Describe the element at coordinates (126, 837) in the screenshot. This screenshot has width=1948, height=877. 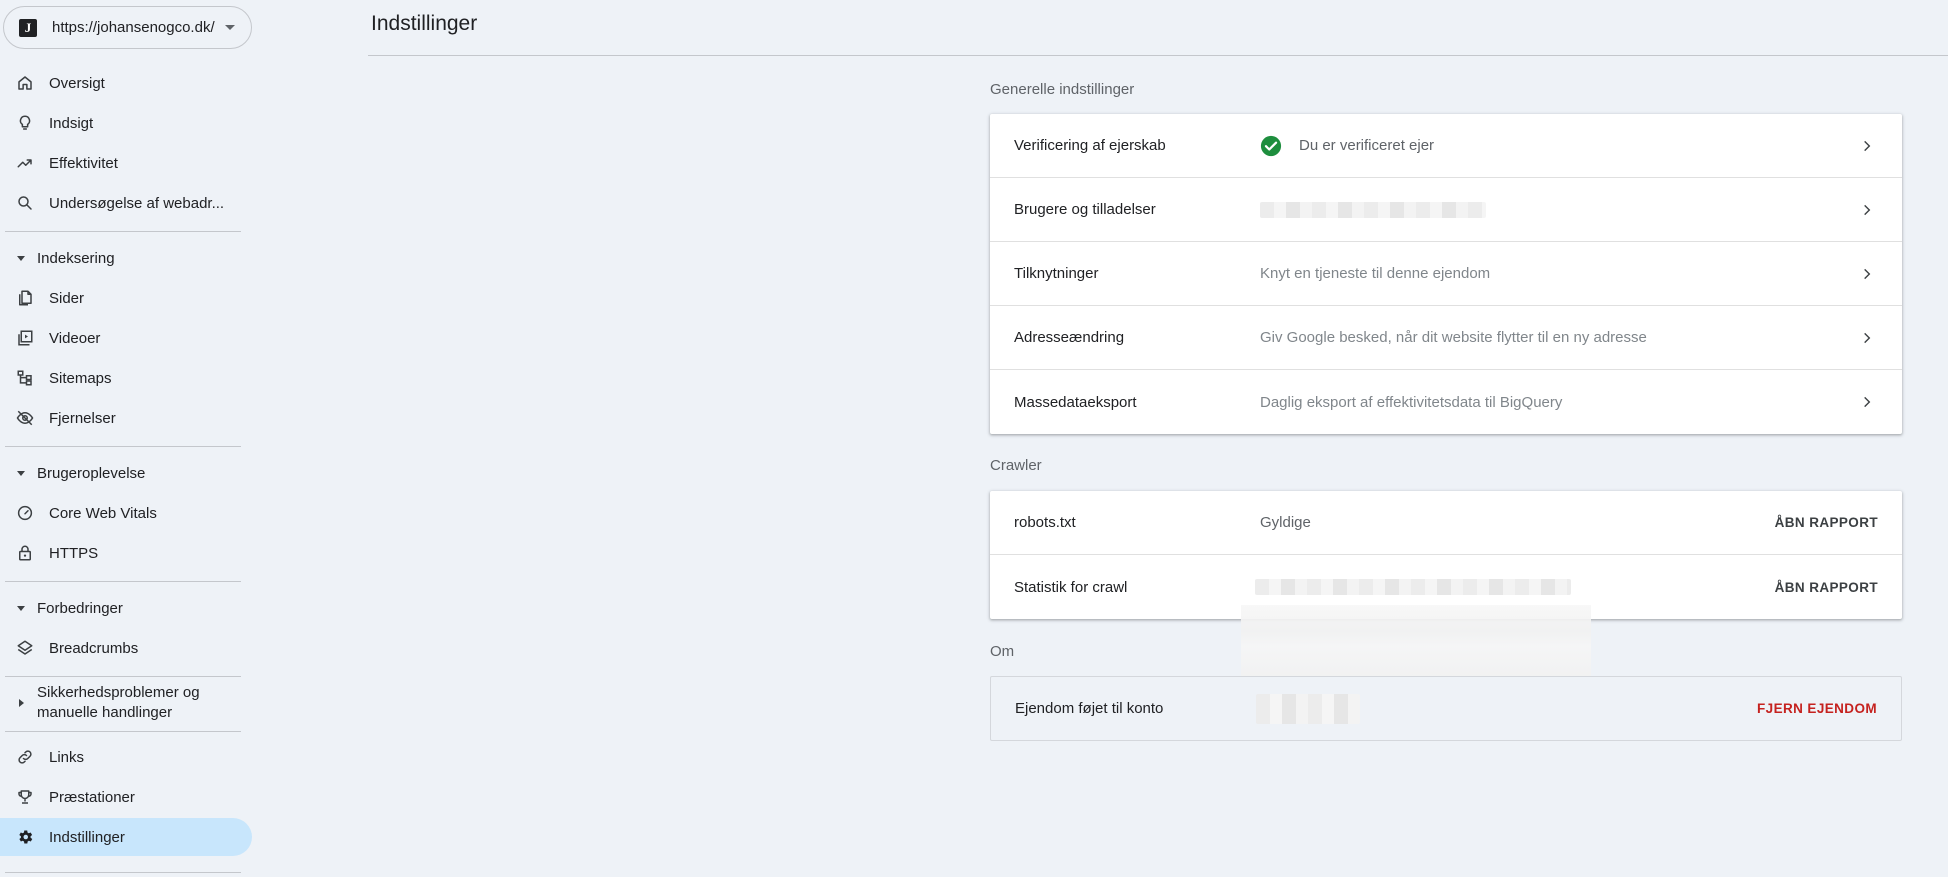
I see `nav-item-settings: Indstillinger` at that location.